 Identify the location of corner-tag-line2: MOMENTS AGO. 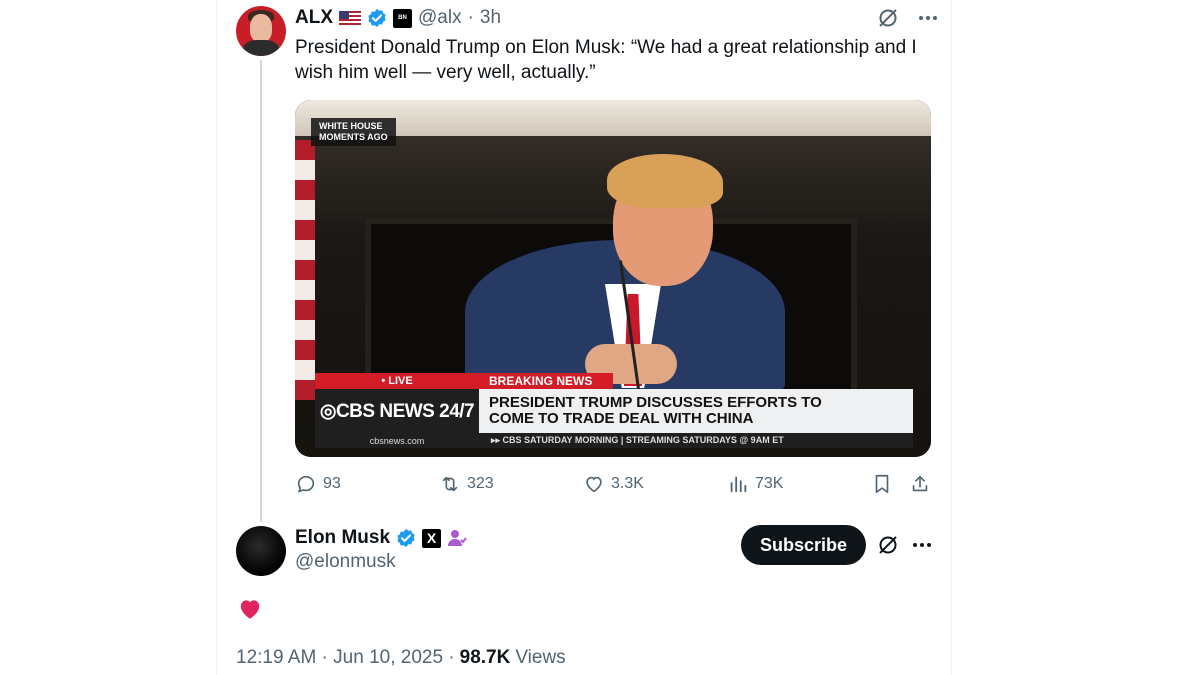
(353, 137).